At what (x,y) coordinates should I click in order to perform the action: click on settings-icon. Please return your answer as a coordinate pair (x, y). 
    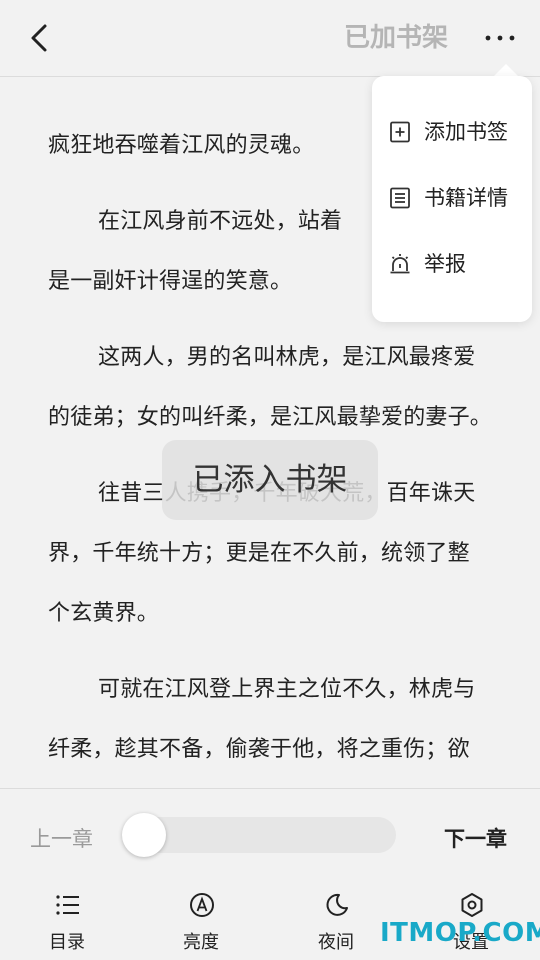
    Looking at the image, I should click on (472, 905).